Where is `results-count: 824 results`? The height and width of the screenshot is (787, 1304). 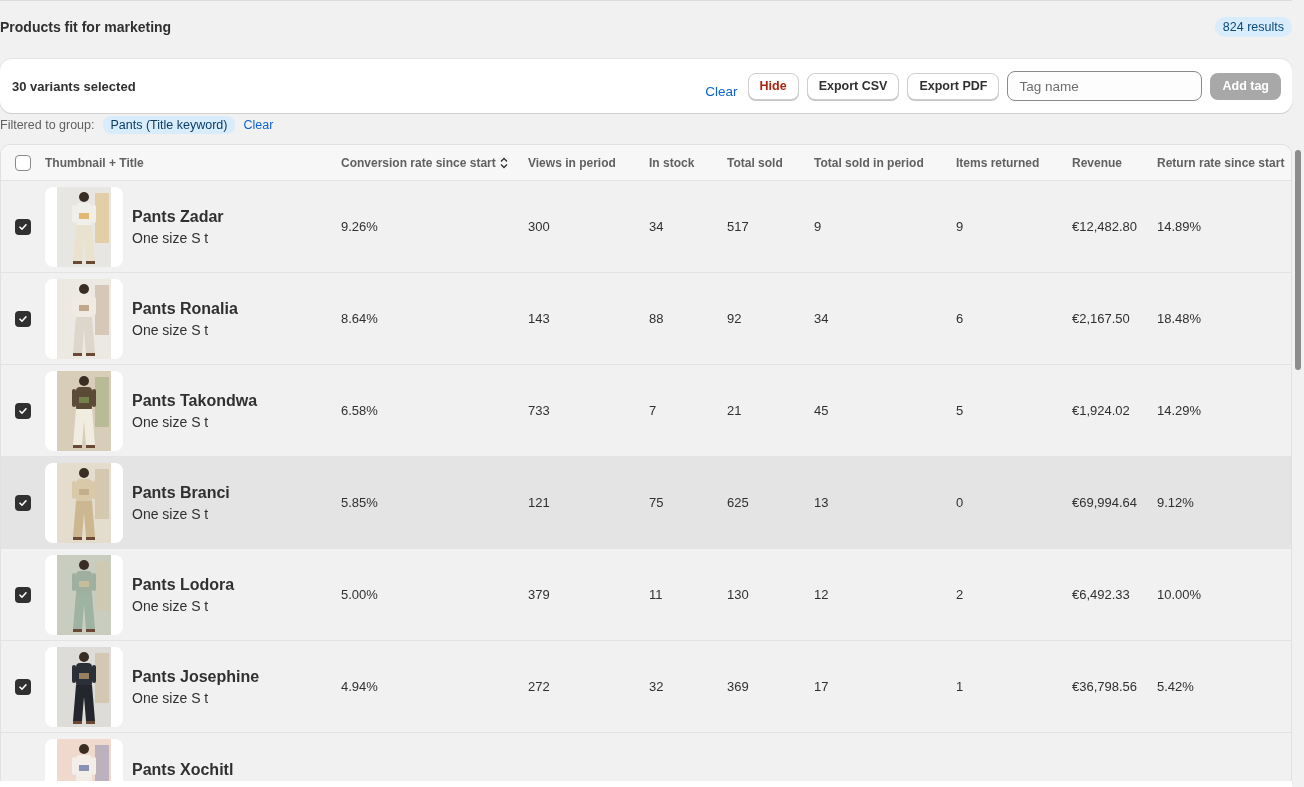
results-count: 824 results is located at coordinates (1253, 27).